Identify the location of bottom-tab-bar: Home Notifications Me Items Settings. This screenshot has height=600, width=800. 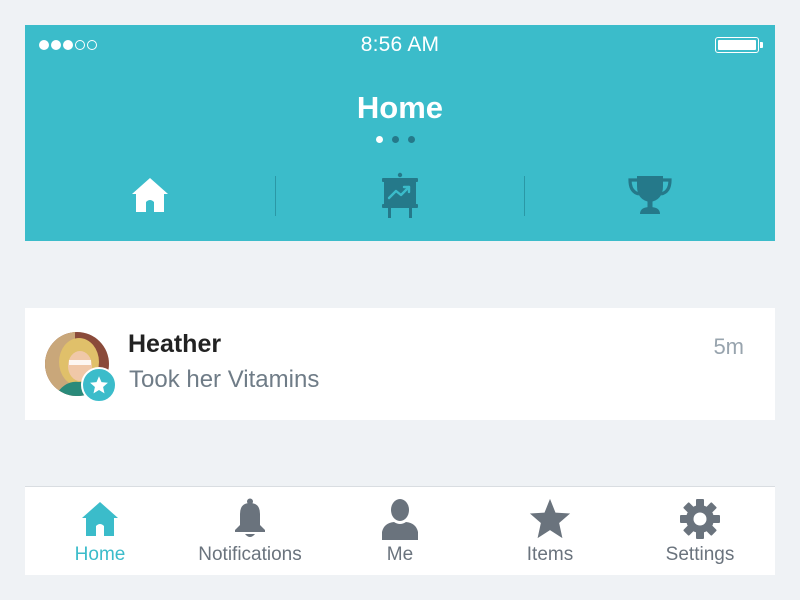
(400, 530).